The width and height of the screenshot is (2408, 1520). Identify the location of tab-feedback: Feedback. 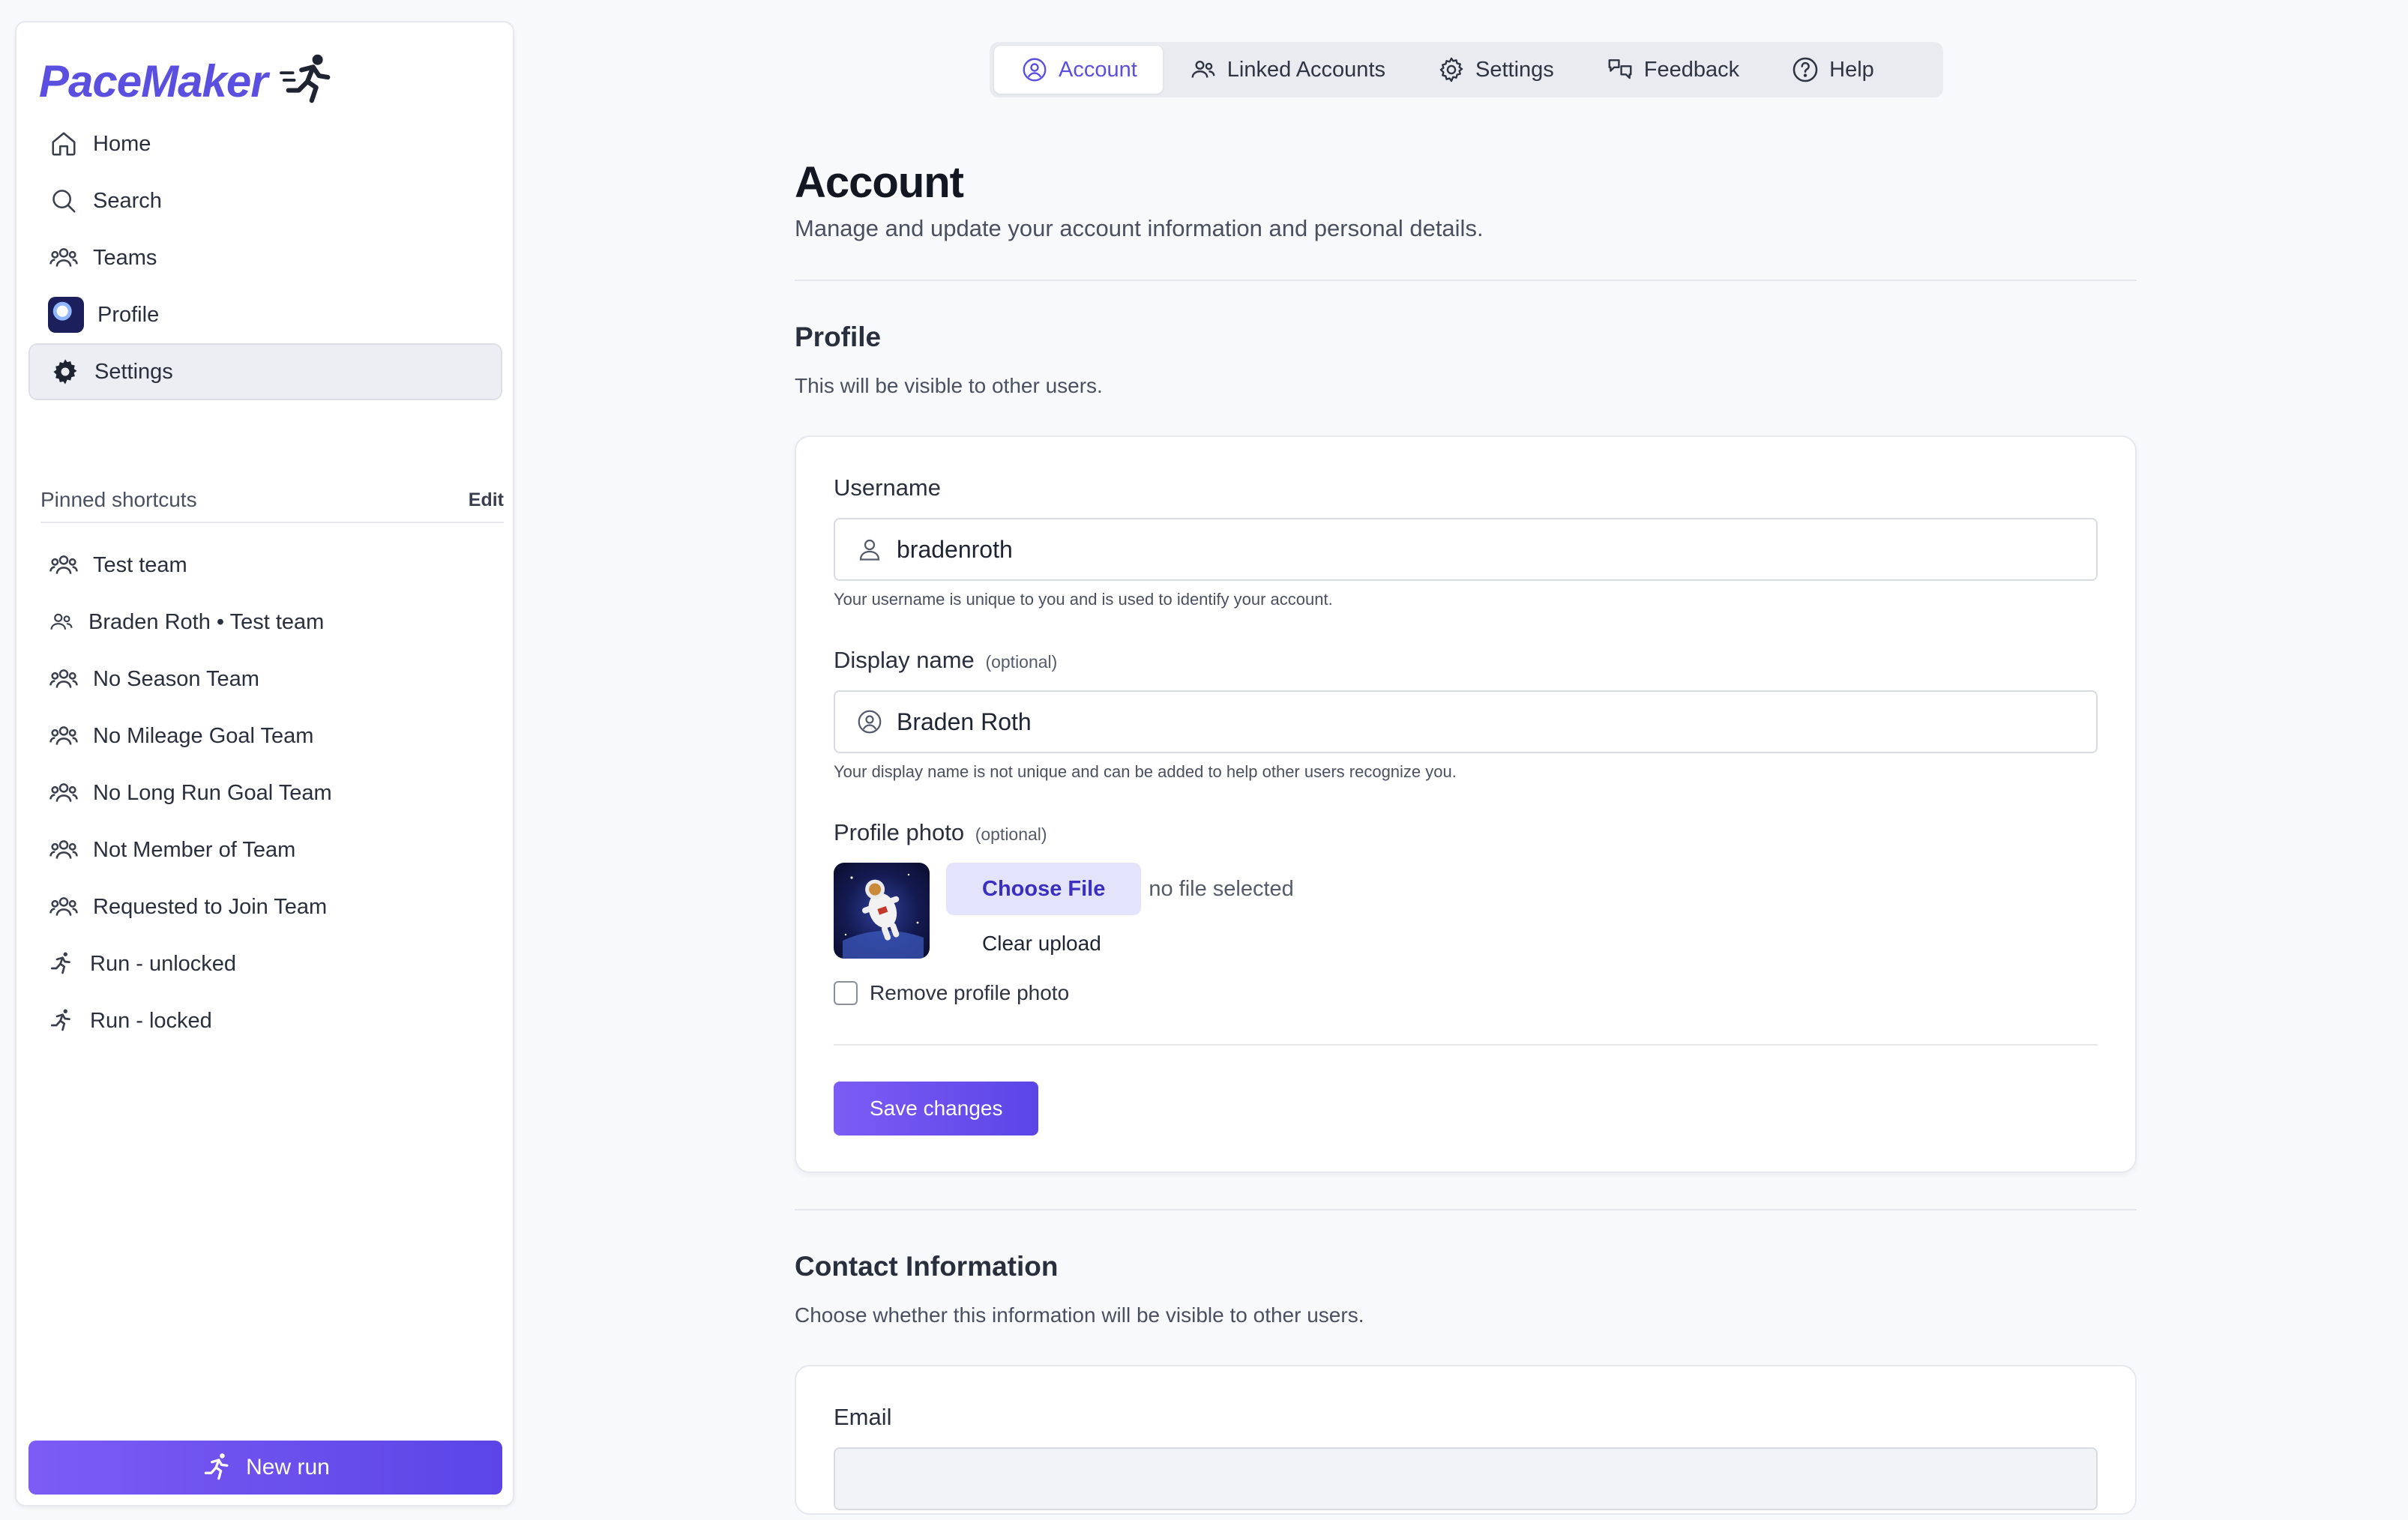
(1673, 70).